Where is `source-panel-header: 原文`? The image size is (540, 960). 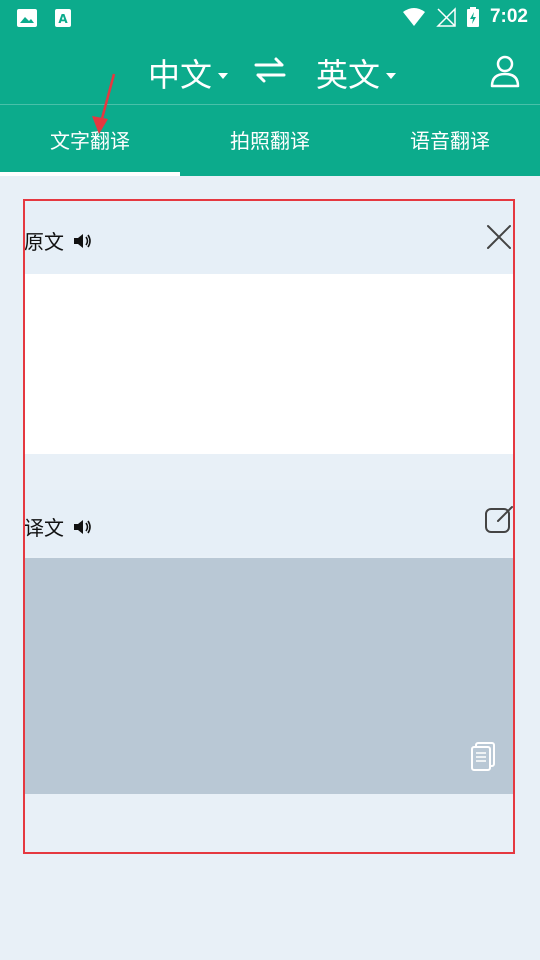
source-panel-header: 原文 is located at coordinates (269, 239).